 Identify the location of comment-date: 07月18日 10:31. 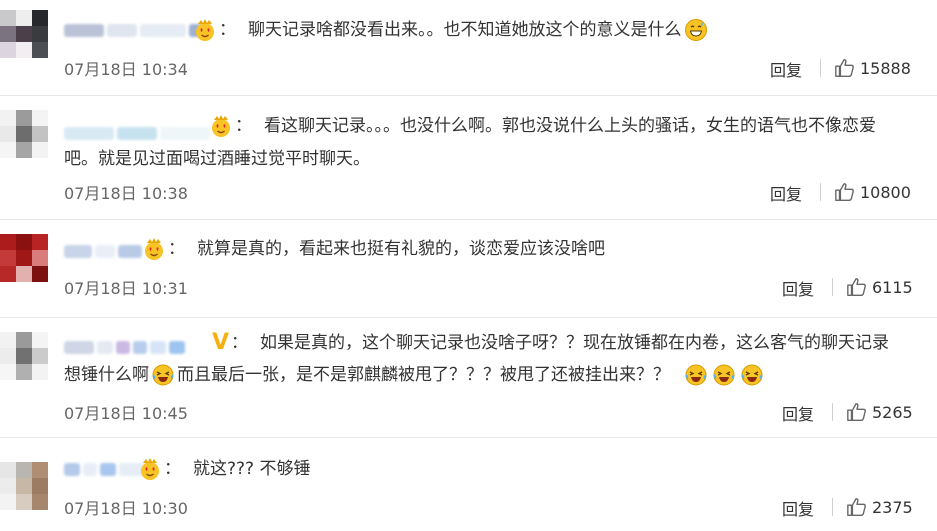
(126, 288).